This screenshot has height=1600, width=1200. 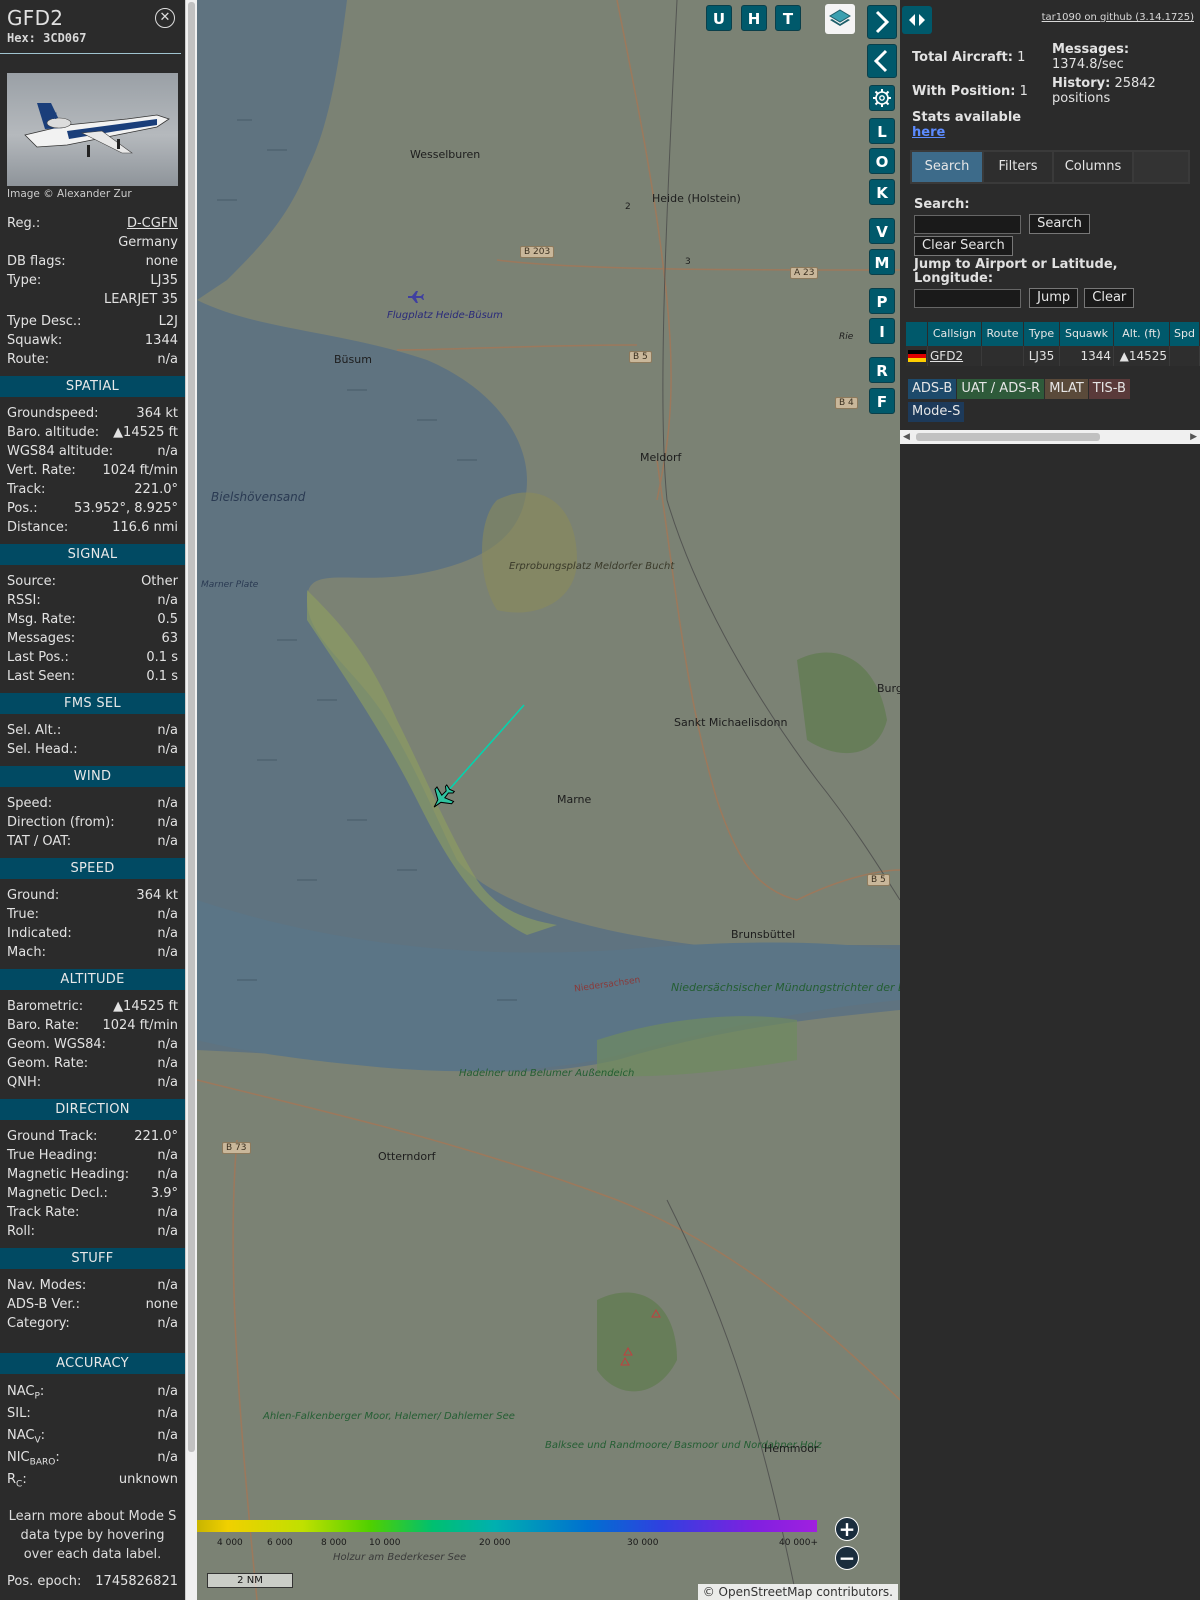 What do you see at coordinates (963, 246) in the screenshot?
I see `clear-search-button: Clear Search` at bounding box center [963, 246].